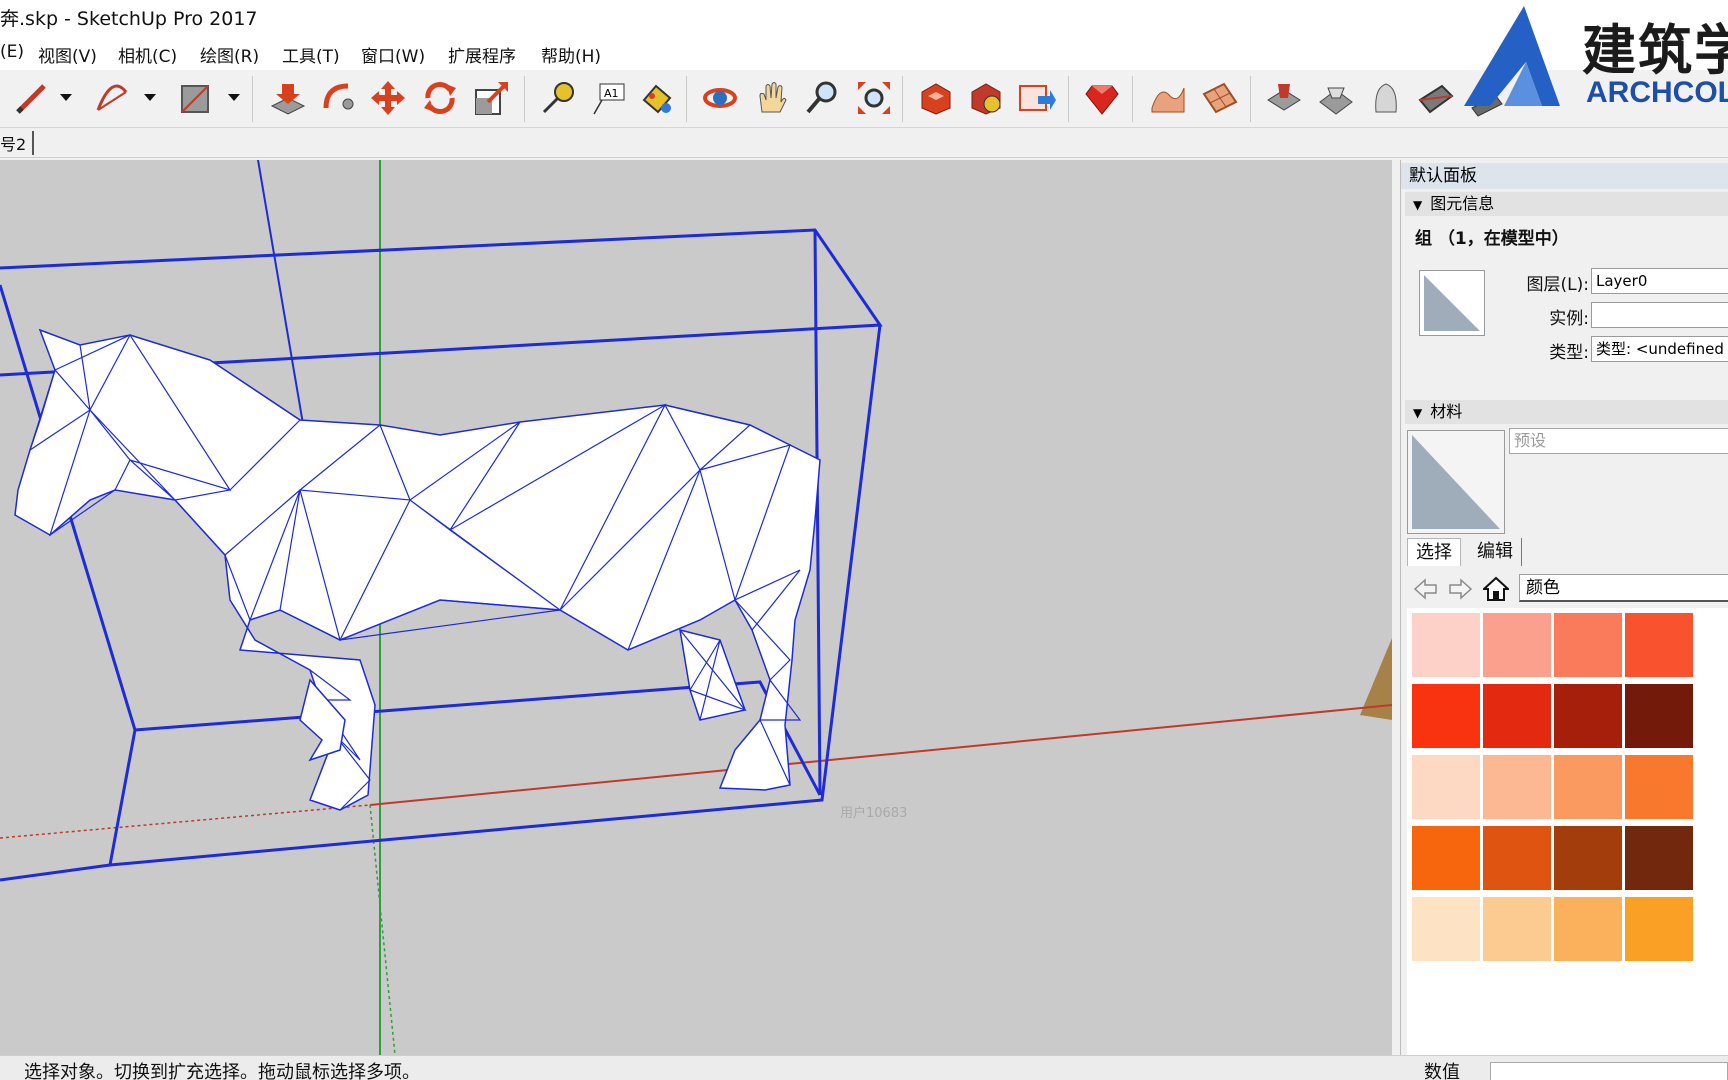 Image resolution: width=1728 pixels, height=1080 pixels. What do you see at coordinates (338, 98) in the screenshot?
I see `follow-me-icon` at bounding box center [338, 98].